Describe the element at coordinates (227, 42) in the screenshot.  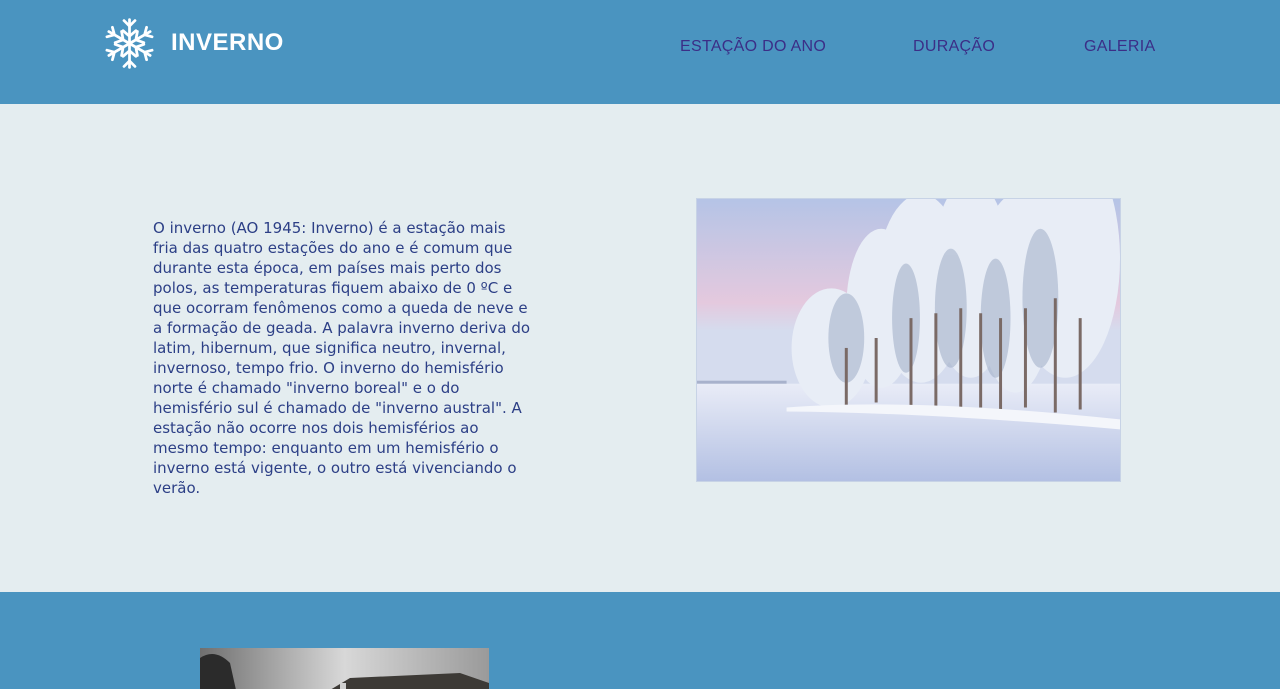
I see `brand-title: INVERNO` at that location.